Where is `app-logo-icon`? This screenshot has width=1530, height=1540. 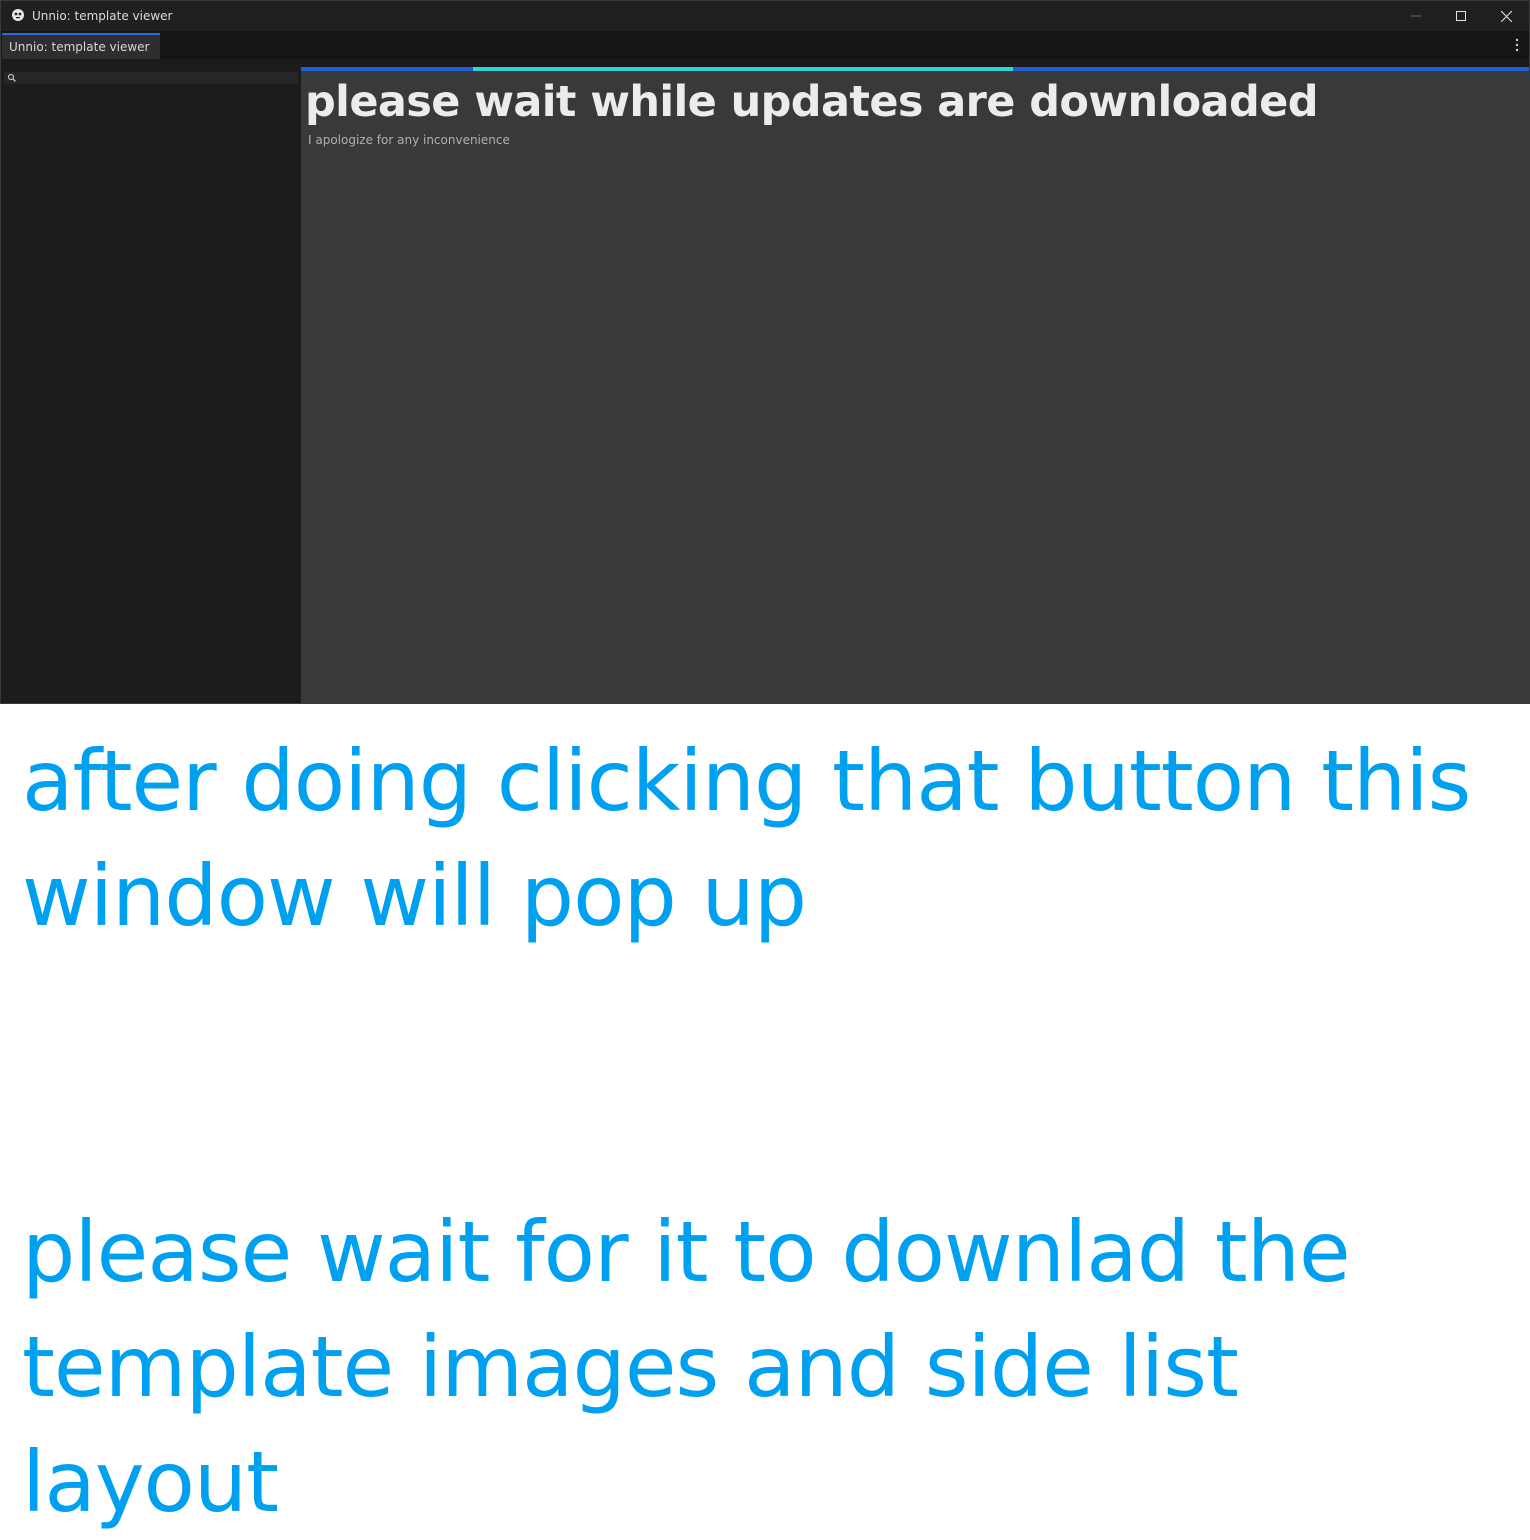
app-logo-icon is located at coordinates (18, 15).